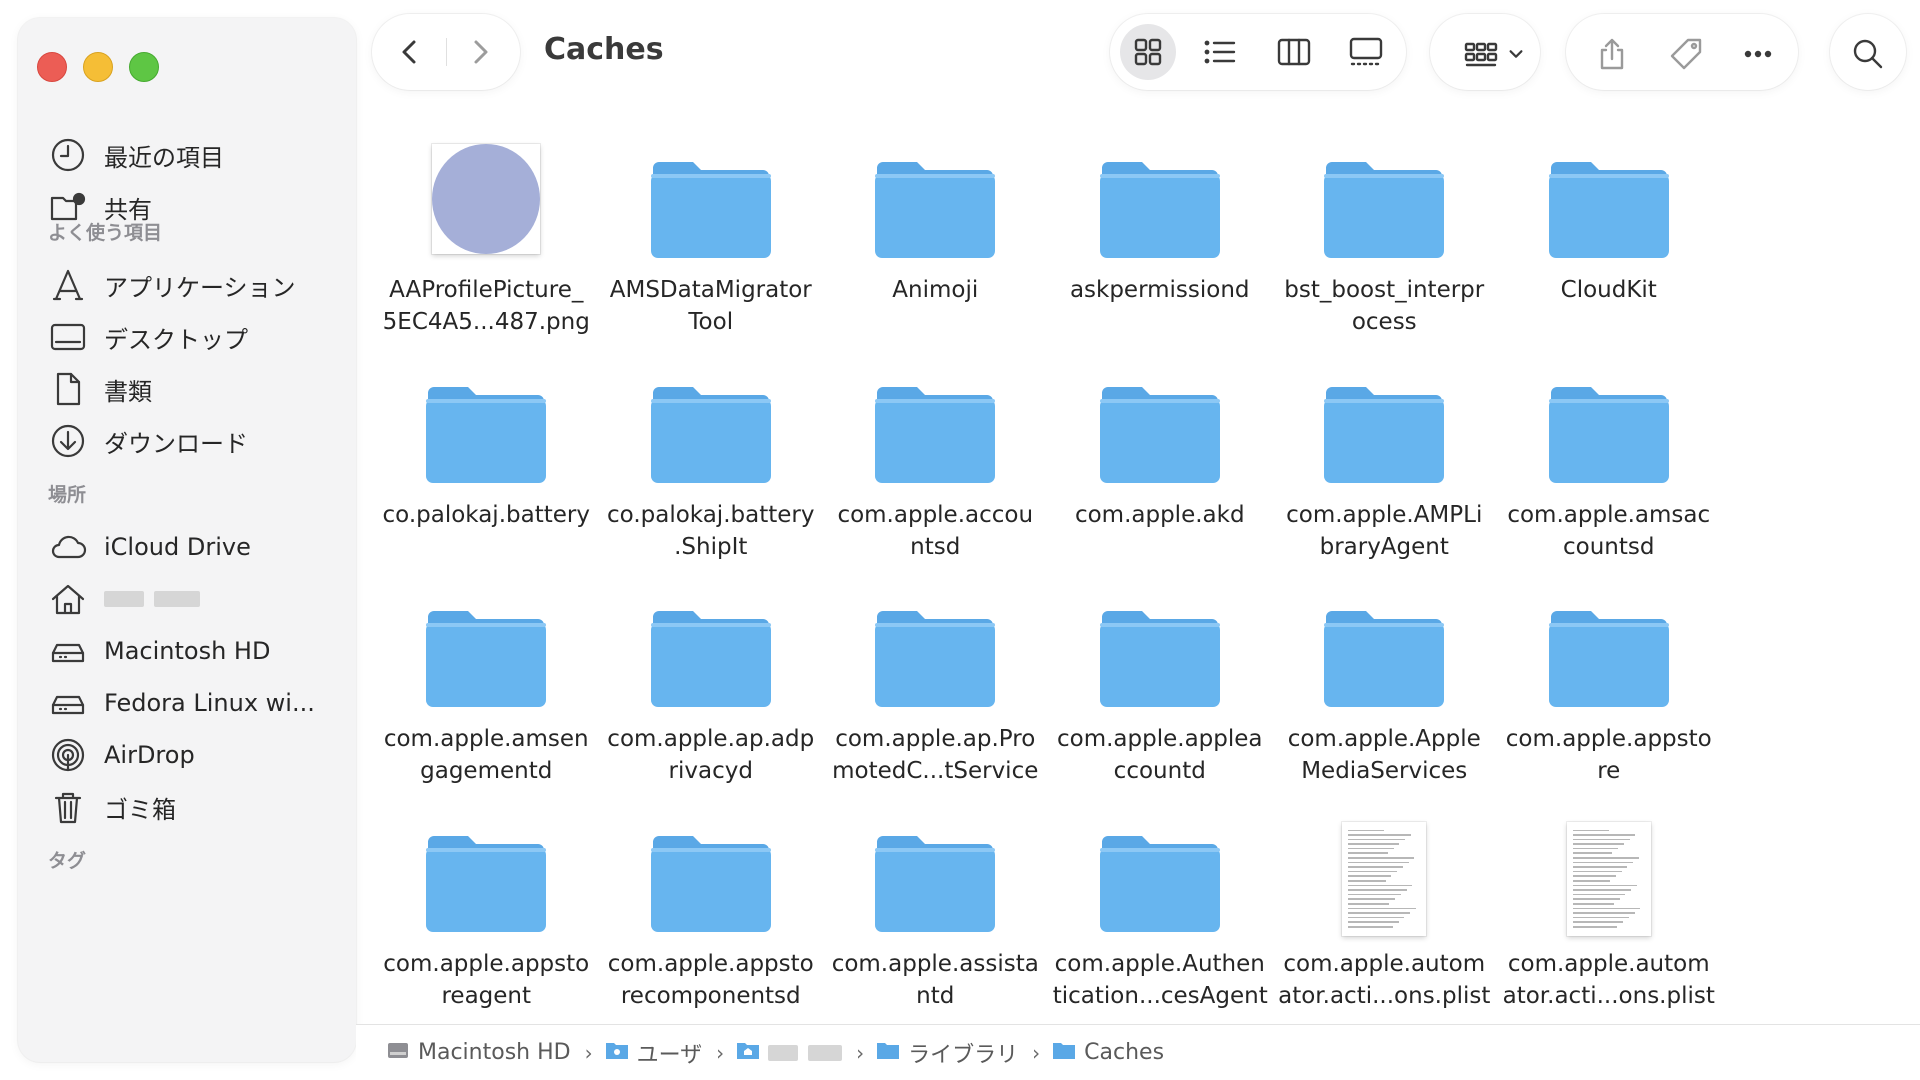 The image size is (1920, 1080). I want to click on file-name: co.palokaj.battery, so click(486, 514).